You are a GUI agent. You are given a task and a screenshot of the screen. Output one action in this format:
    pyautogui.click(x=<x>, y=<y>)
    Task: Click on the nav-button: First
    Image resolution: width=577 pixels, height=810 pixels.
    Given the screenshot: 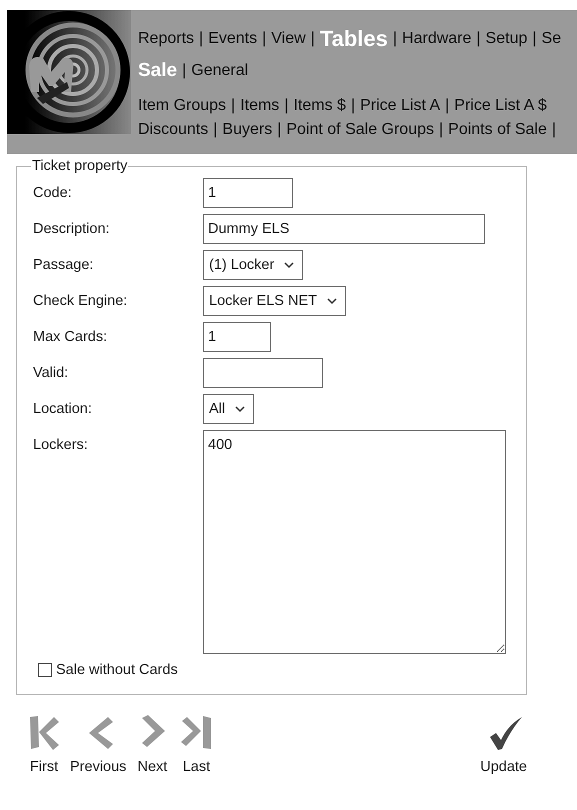 What is the action you would take?
    pyautogui.click(x=44, y=744)
    